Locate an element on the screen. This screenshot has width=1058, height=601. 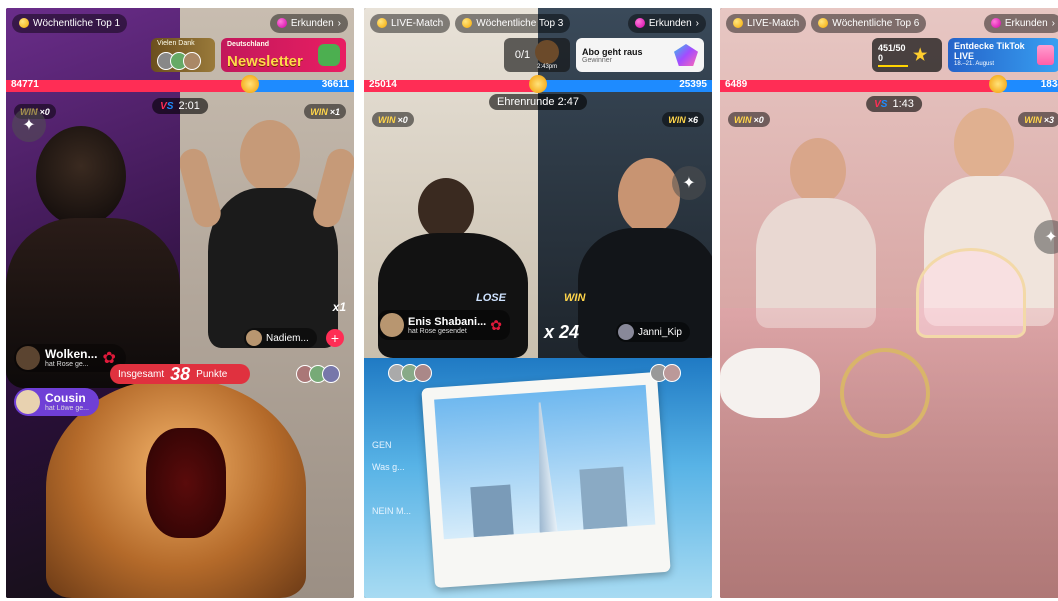
lion-mouth is located at coordinates (186, 483).